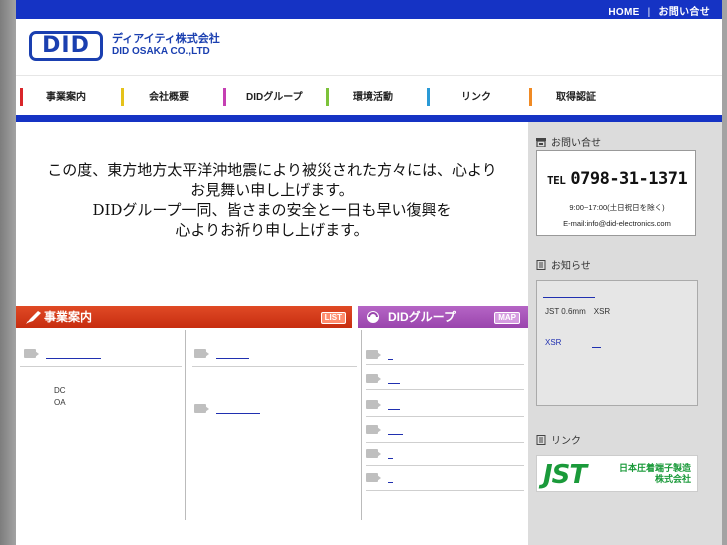 This screenshot has width=727, height=545. Describe the element at coordinates (60, 390) in the screenshot. I see `sub-text-line: DC` at that location.